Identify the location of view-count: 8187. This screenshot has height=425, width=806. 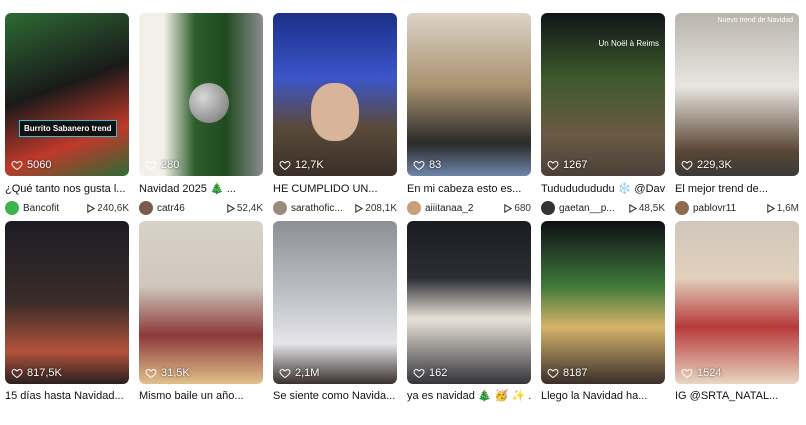
(567, 373).